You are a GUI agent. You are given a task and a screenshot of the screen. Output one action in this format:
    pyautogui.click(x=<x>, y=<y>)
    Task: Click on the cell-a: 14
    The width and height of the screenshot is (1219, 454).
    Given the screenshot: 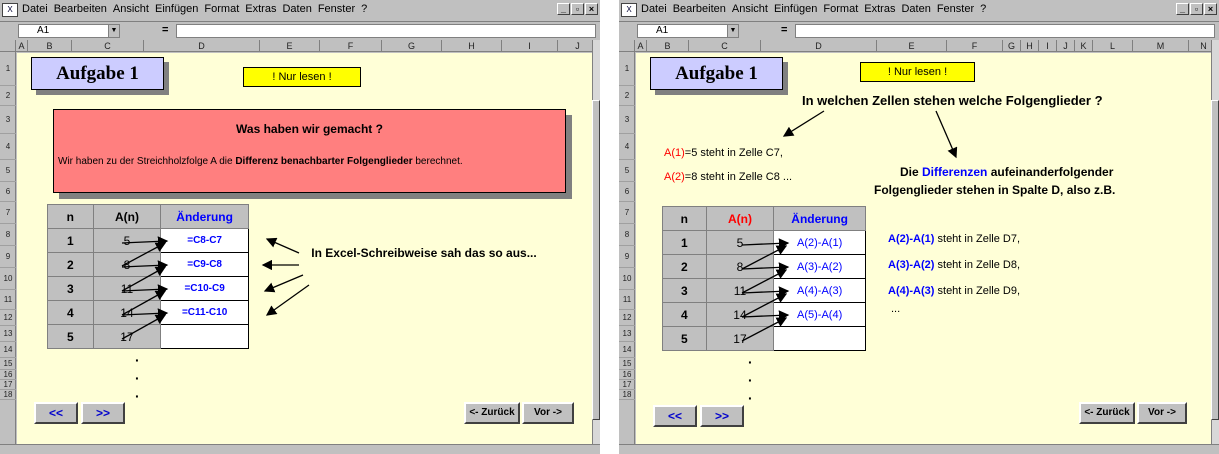 What is the action you would take?
    pyautogui.click(x=127, y=312)
    